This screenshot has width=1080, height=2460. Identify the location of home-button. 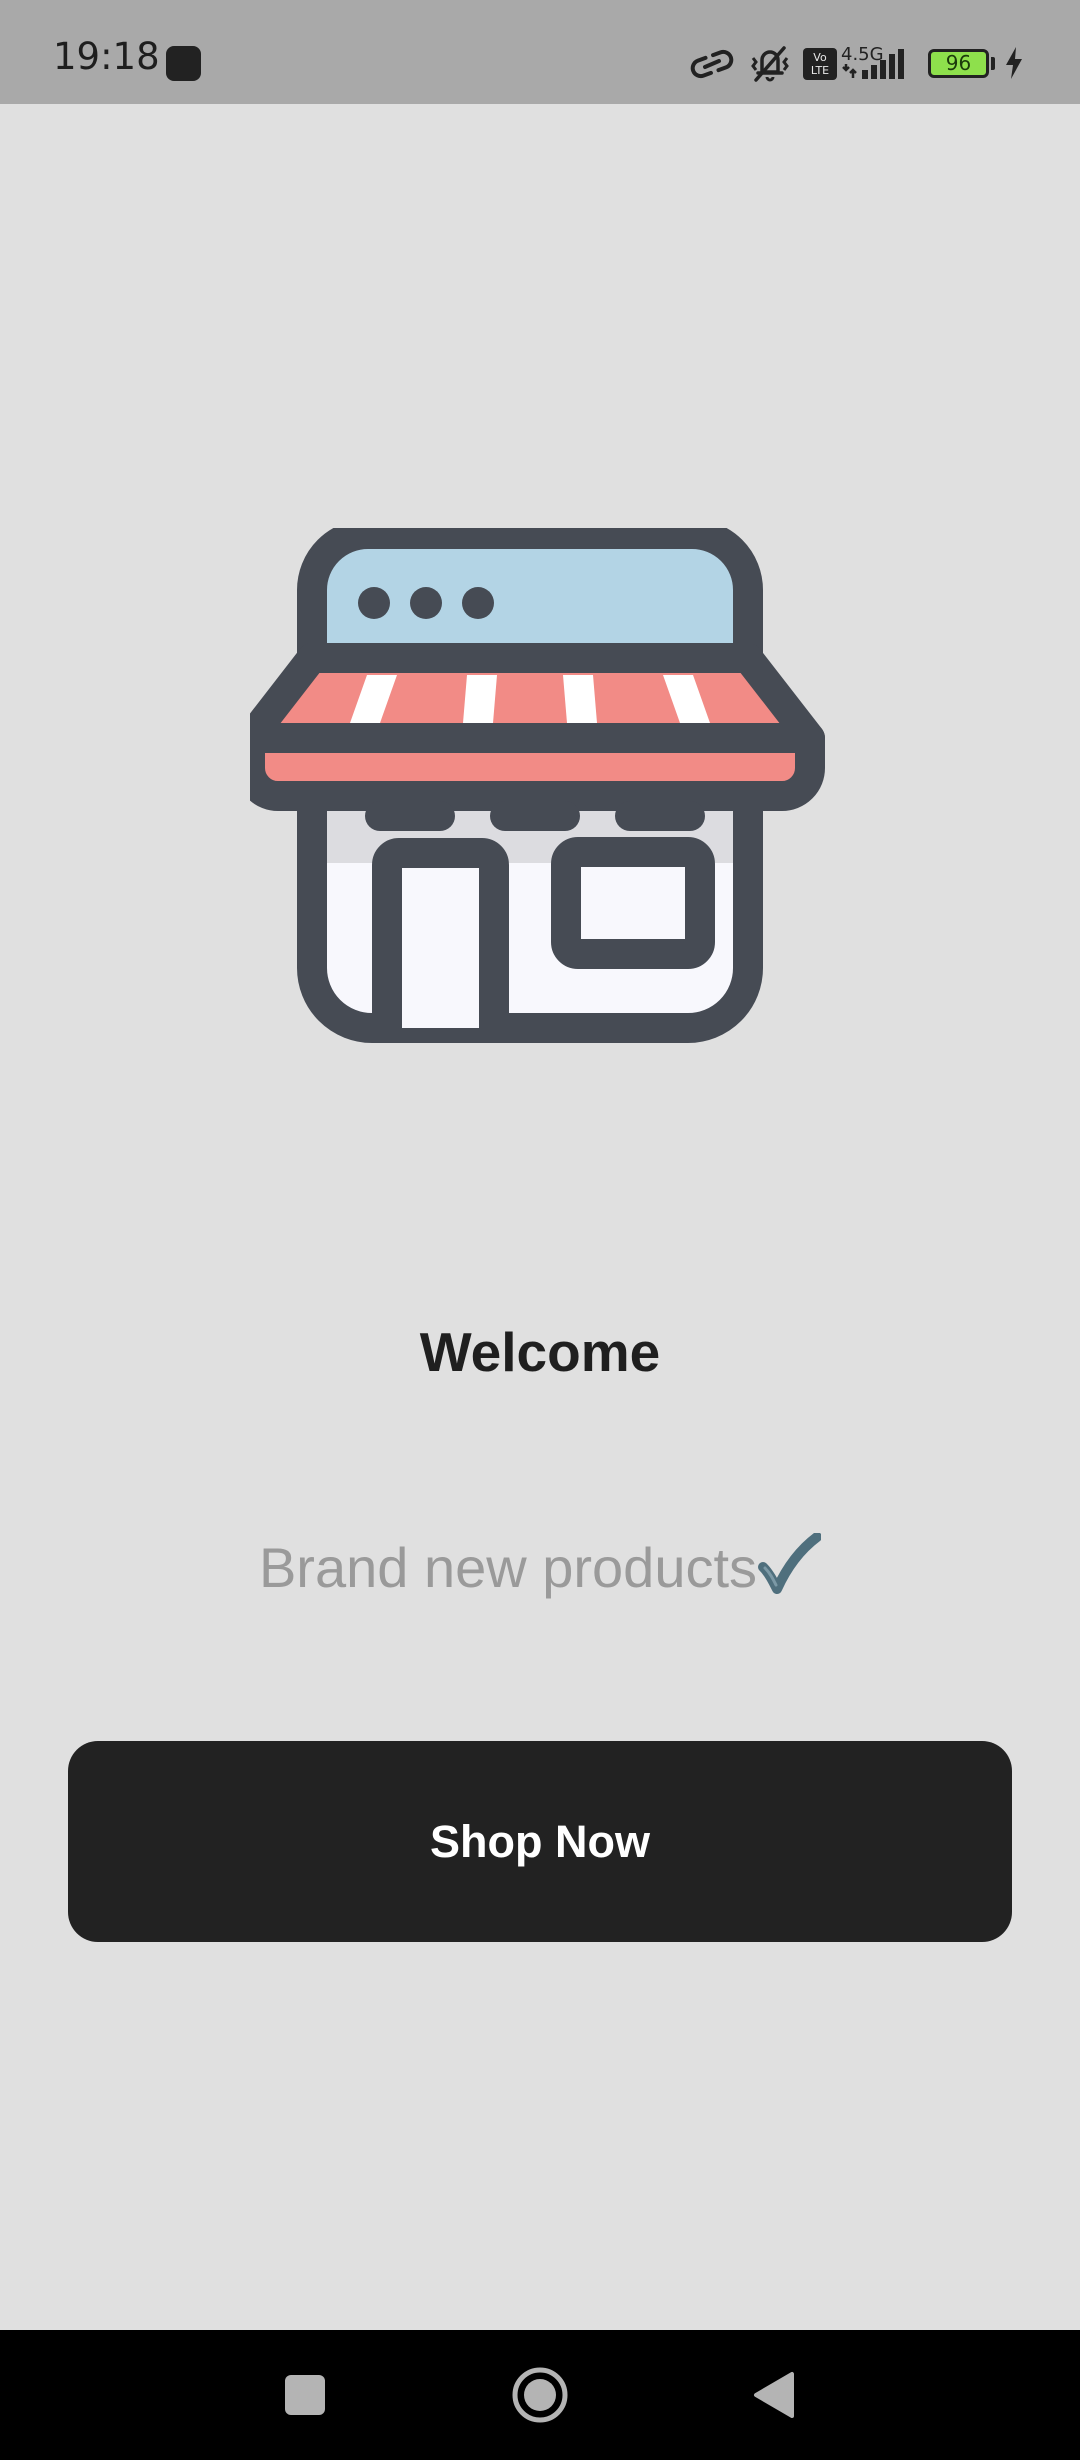
(540, 2395).